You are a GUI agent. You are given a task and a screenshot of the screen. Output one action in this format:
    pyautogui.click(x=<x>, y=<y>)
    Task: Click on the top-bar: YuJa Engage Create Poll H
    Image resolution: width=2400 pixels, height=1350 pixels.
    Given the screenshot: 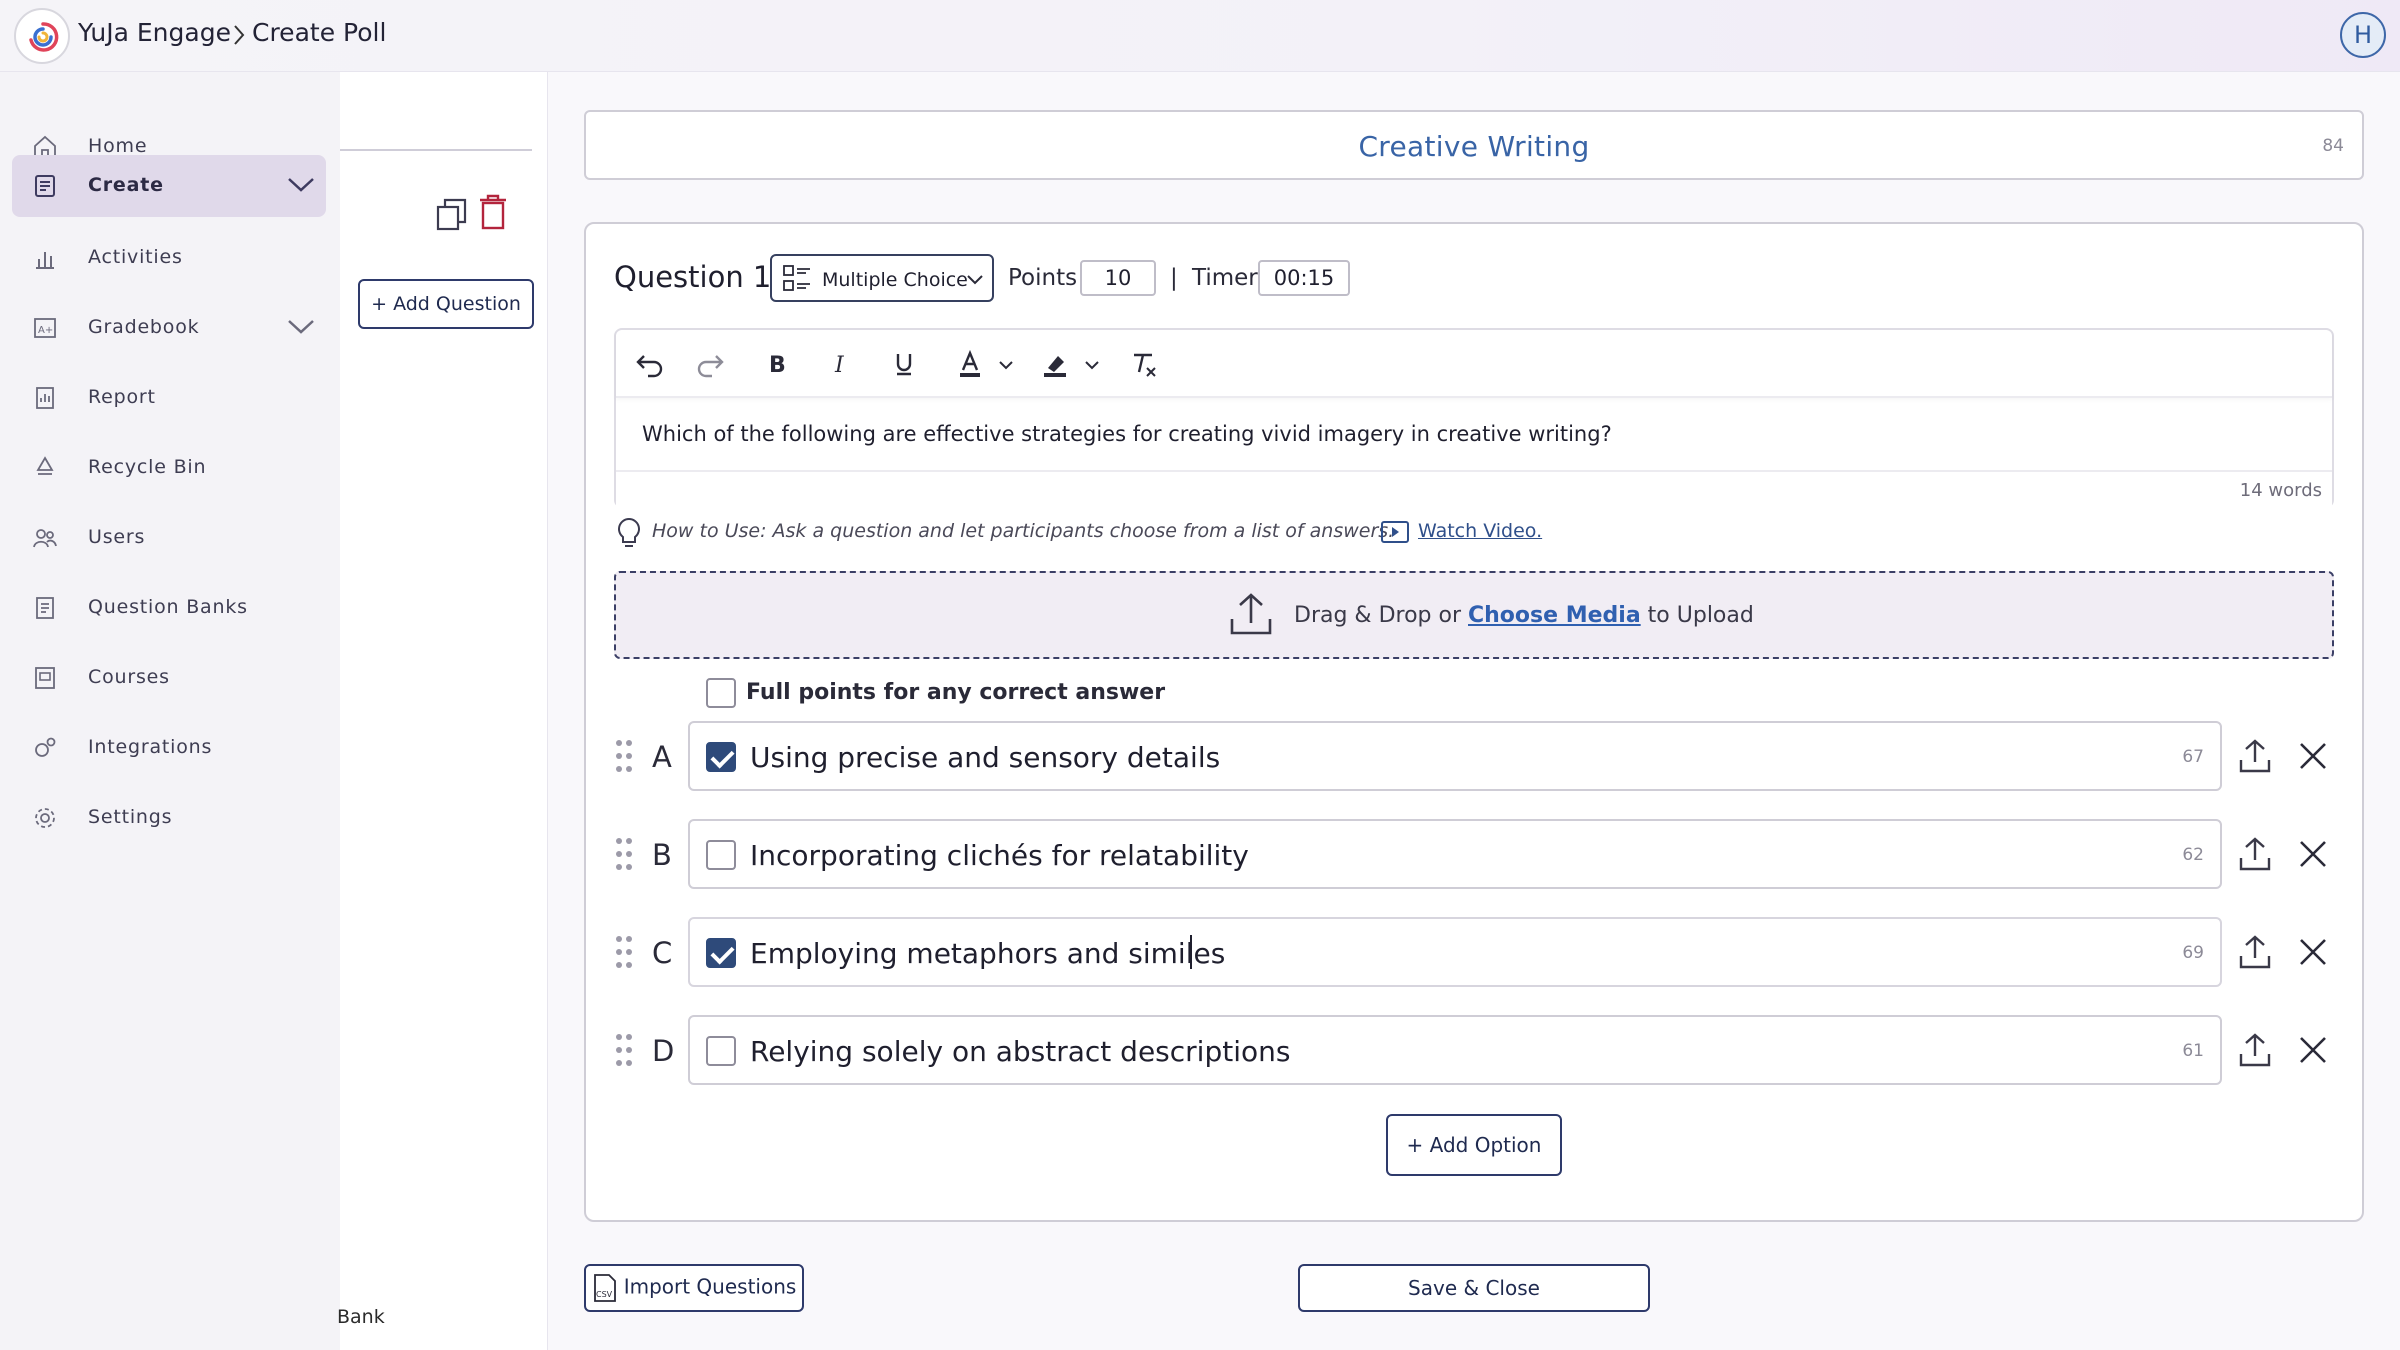 What is the action you would take?
    pyautogui.click(x=1200, y=36)
    